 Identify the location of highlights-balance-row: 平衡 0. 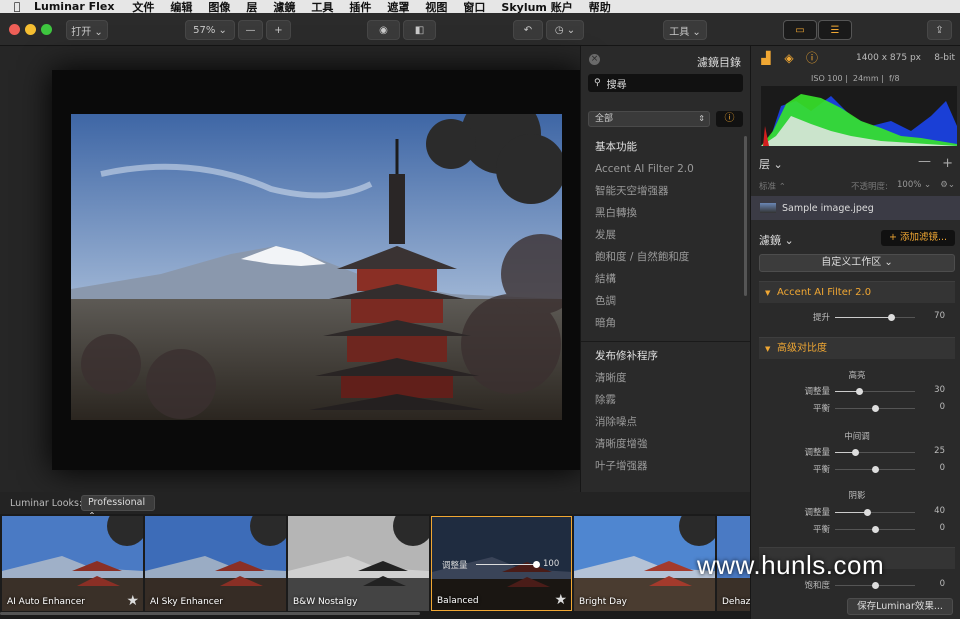
(857, 408).